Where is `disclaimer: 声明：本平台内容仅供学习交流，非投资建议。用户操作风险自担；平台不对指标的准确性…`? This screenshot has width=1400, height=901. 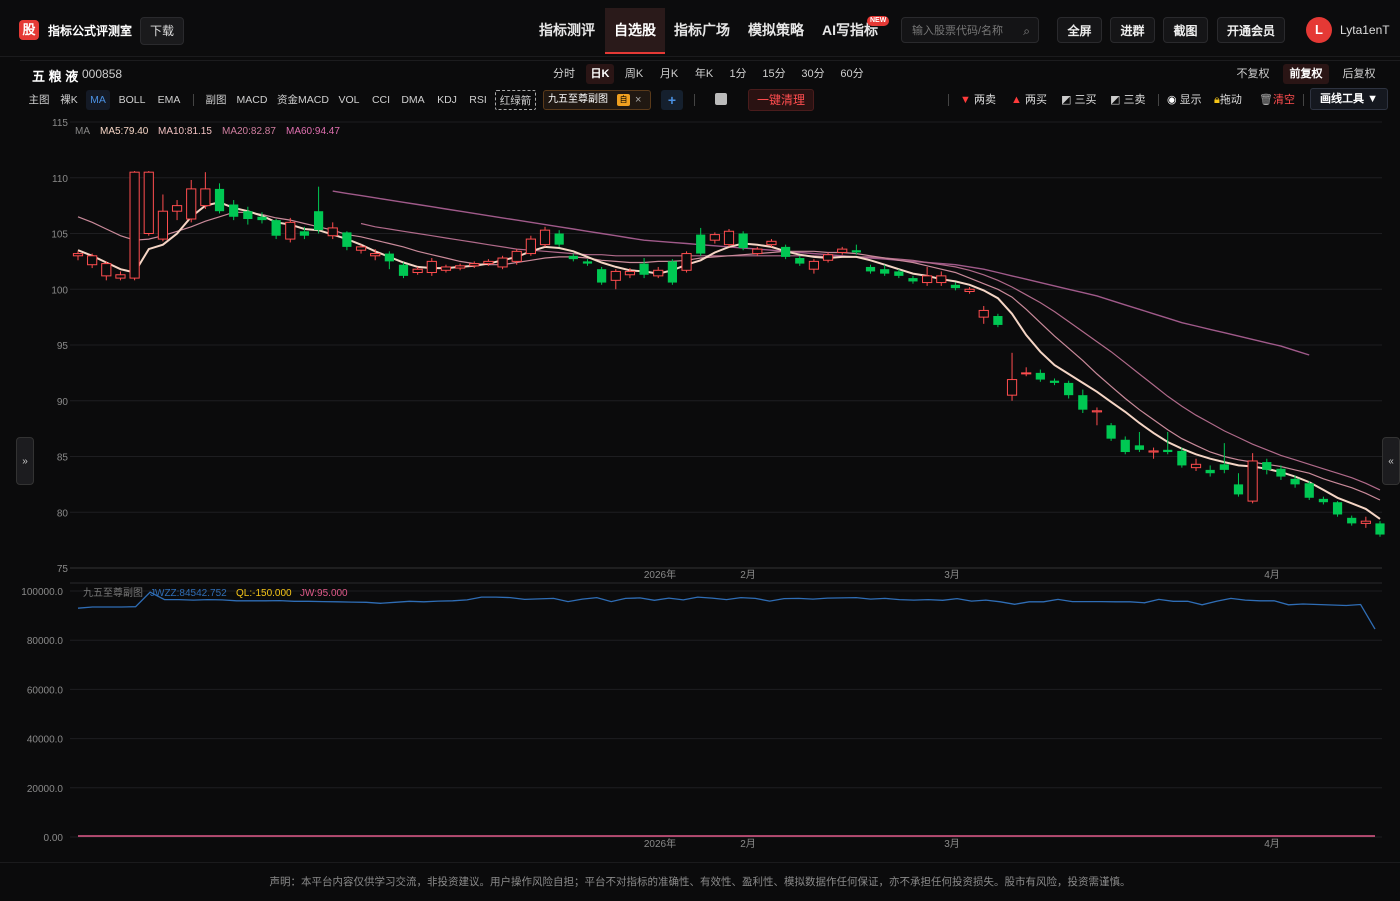
disclaimer: 声明：本平台内容仅供学习交流，非投资建议。用户操作风险自担；平台不对指标的准确性… is located at coordinates (700, 881).